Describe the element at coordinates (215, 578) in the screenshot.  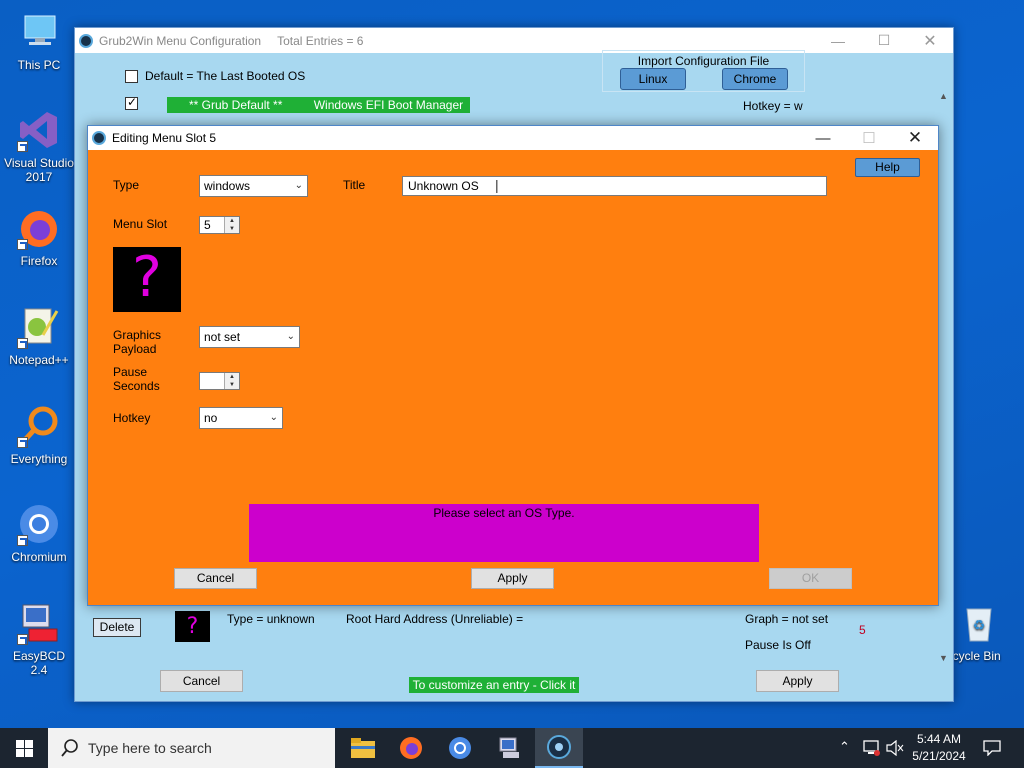
I see `dialog-cancel-button: Cancel` at that location.